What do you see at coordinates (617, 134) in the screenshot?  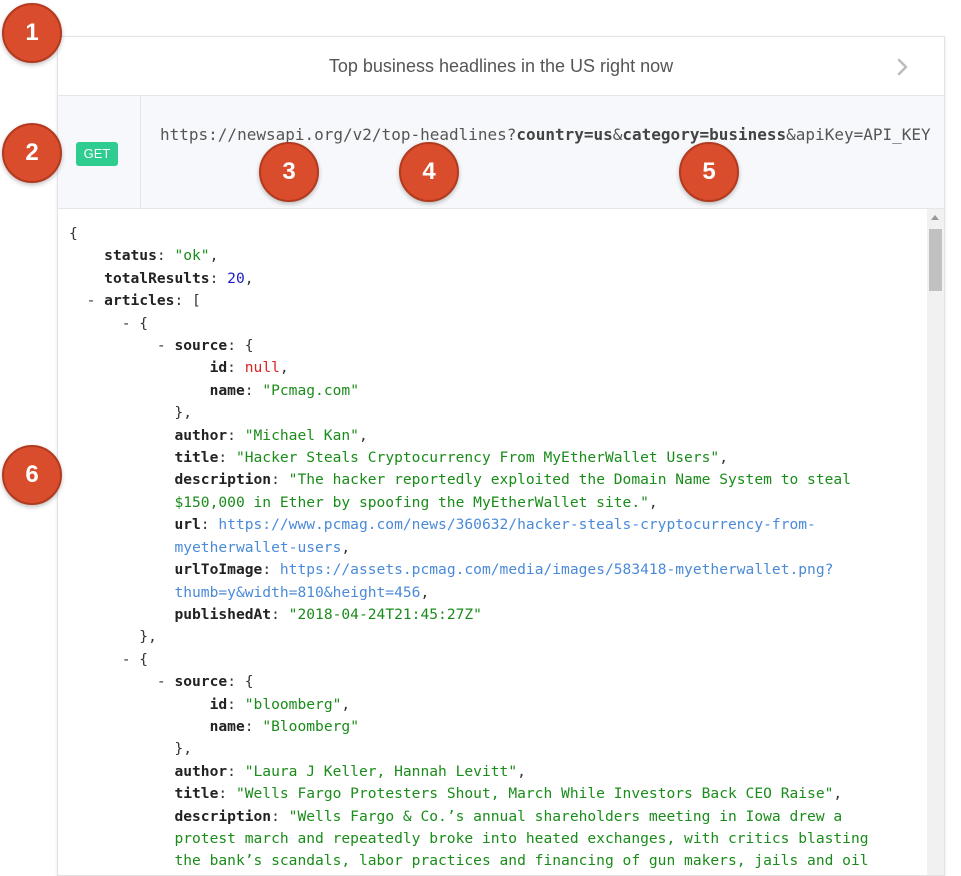 I see `url-ampersand: &` at bounding box center [617, 134].